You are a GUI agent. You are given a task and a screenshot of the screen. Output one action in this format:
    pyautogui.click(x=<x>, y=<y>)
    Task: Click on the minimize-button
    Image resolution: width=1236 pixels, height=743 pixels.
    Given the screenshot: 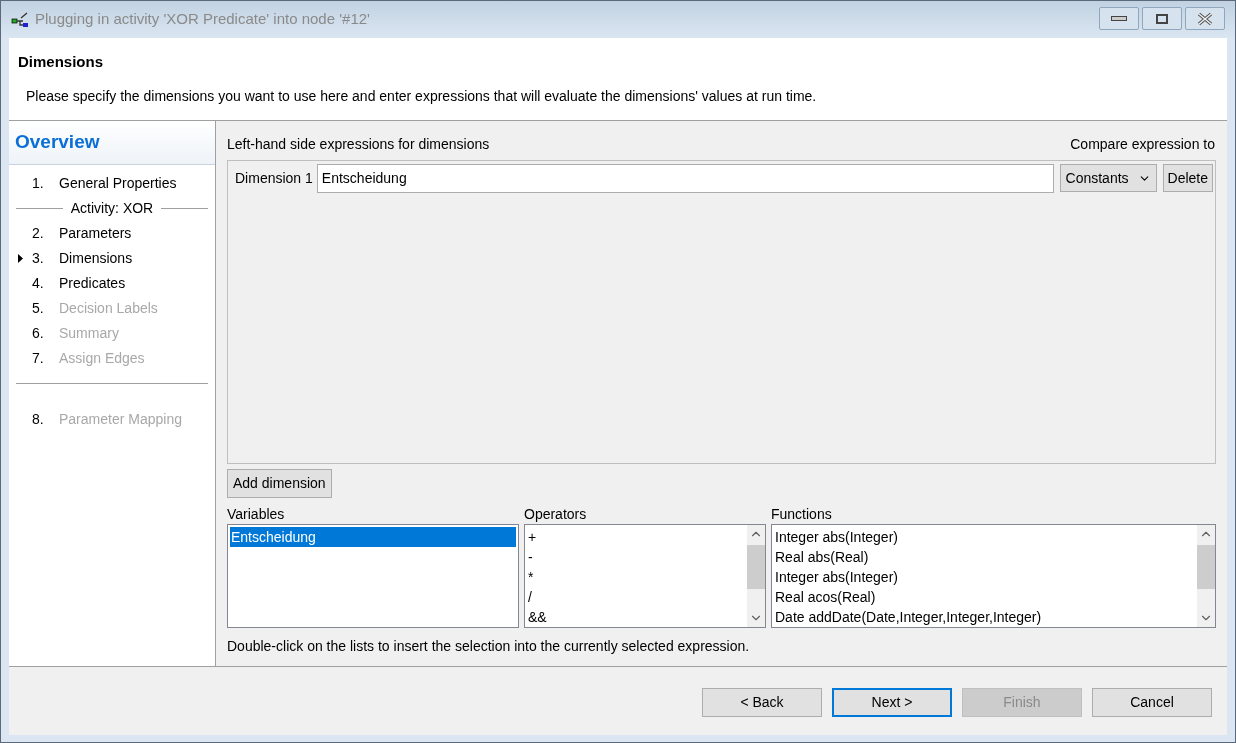 What is the action you would take?
    pyautogui.click(x=1119, y=18)
    